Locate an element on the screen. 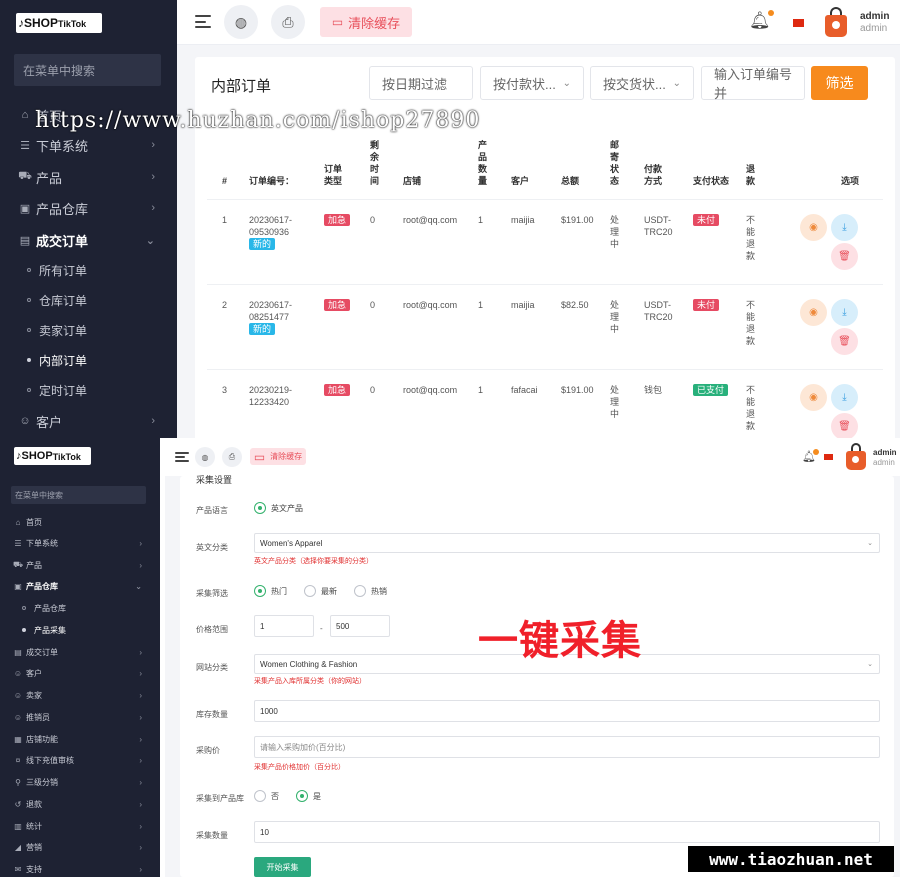 The height and width of the screenshot is (877, 900). sidebar-subitem-warehouse-orders: 仓库订单 is located at coordinates (88, 300).